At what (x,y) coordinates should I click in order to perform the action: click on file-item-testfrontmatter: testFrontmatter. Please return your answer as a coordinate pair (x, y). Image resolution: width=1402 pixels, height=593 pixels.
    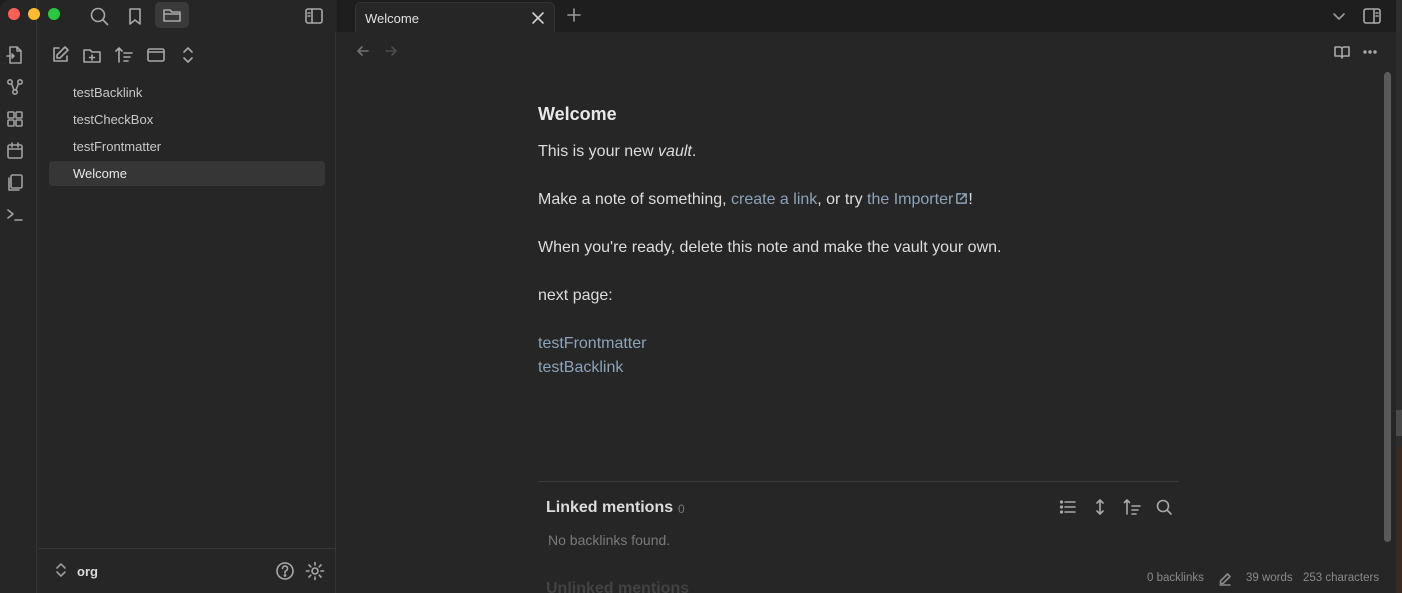
    Looking at the image, I should click on (187, 146).